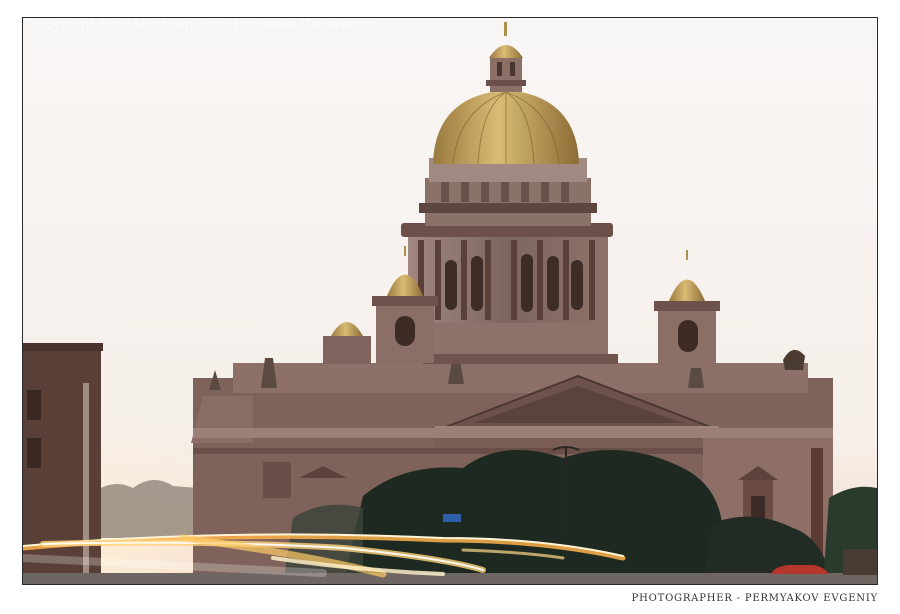  What do you see at coordinates (450, 578) in the screenshot?
I see `road` at bounding box center [450, 578].